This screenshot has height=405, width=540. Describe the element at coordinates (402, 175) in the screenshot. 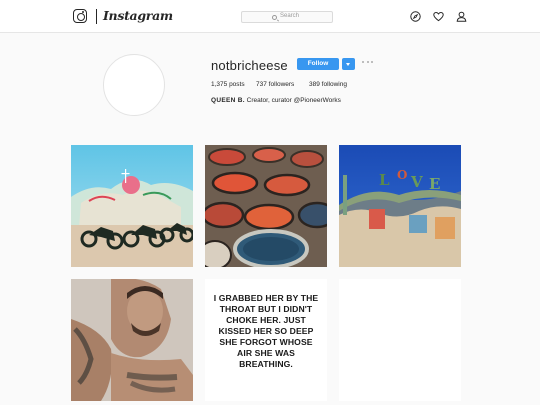

I see `svg-text: O` at that location.